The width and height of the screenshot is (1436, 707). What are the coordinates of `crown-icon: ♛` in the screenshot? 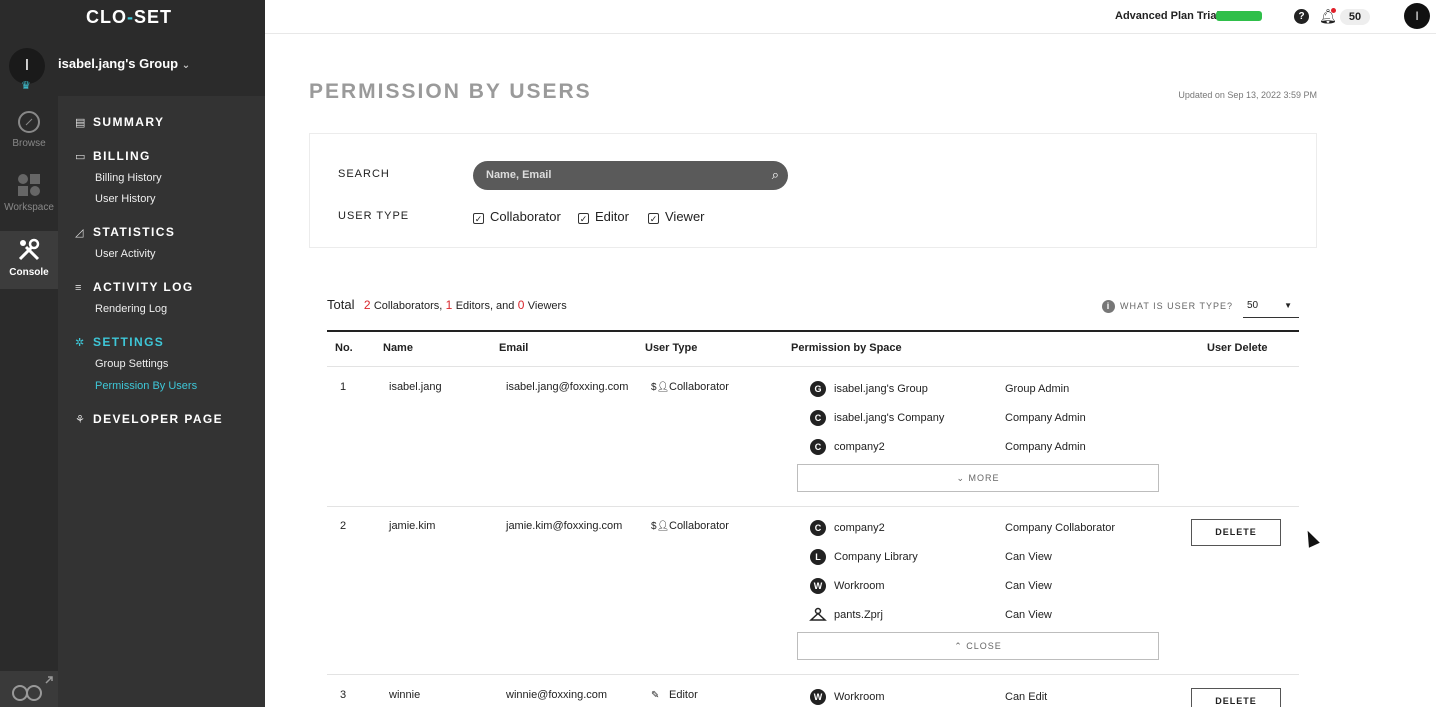 It's located at (26, 86).